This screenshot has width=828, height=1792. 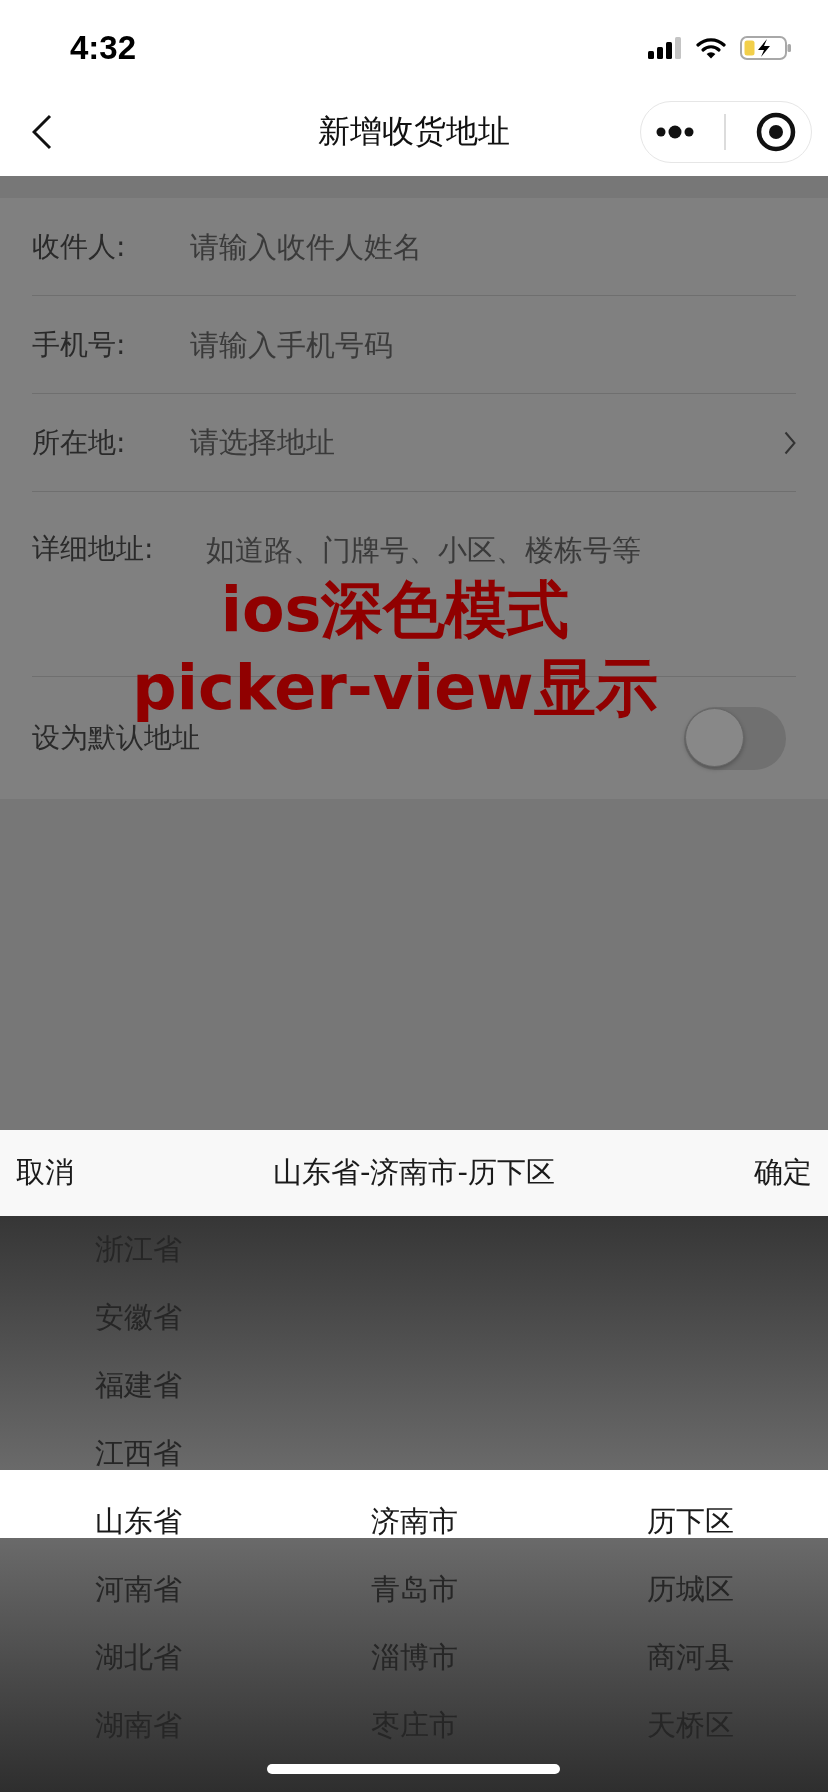 I want to click on picker-option: 历城区, so click(x=690, y=1590).